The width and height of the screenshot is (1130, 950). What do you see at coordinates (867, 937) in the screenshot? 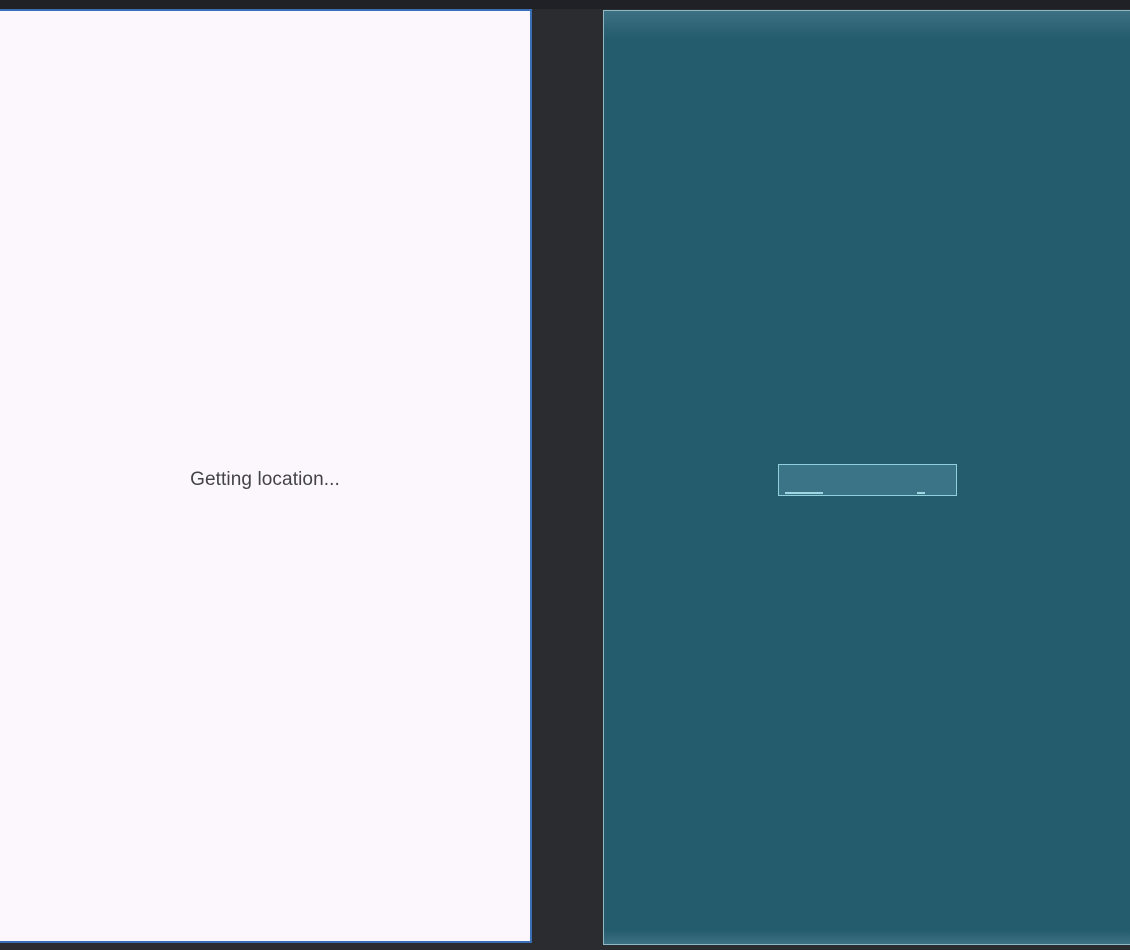
I see `blueprint-bottom-edge` at bounding box center [867, 937].